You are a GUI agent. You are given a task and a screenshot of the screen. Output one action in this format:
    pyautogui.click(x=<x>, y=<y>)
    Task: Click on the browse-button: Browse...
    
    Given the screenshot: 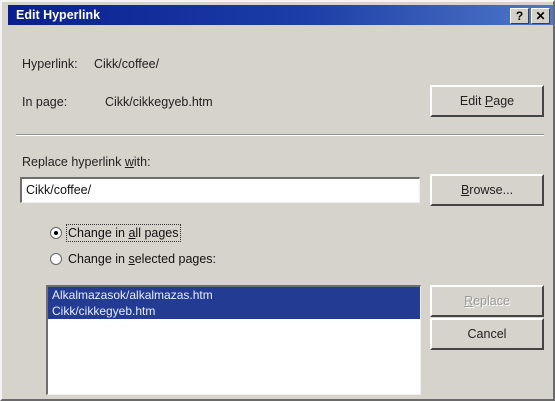 What is the action you would take?
    pyautogui.click(x=487, y=190)
    